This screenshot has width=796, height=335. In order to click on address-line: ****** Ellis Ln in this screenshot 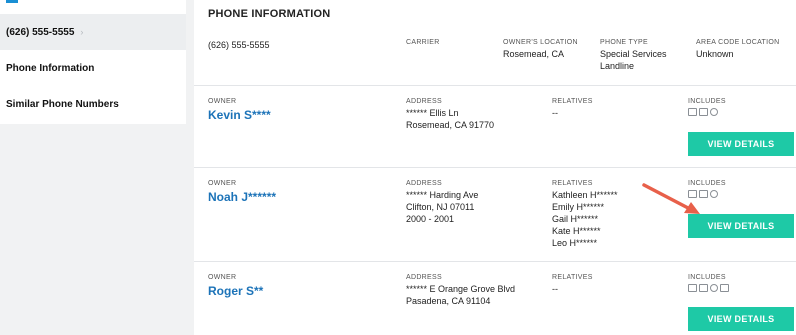, I will do `click(432, 113)`.